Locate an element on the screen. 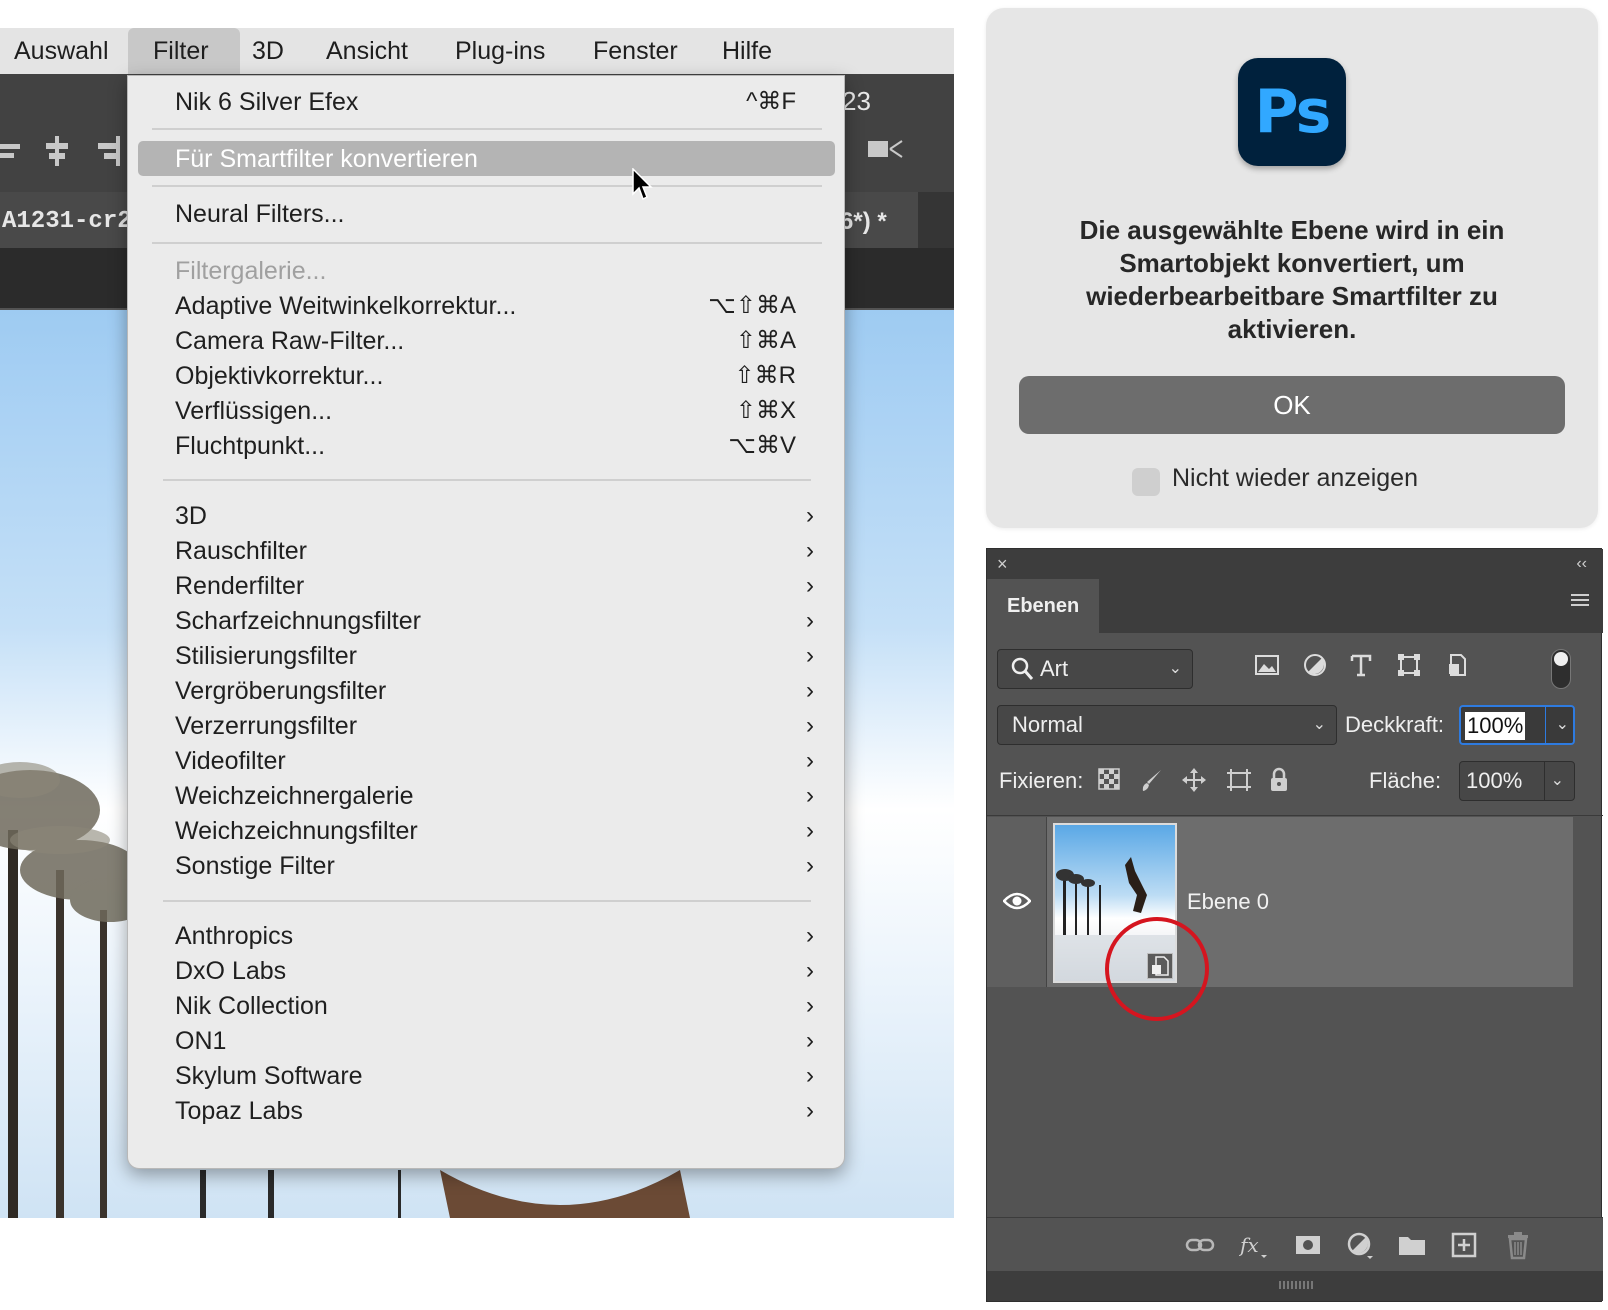 The image size is (1608, 1310). dont-show-again-label: Nicht wieder anzeigen is located at coordinates (1295, 478).